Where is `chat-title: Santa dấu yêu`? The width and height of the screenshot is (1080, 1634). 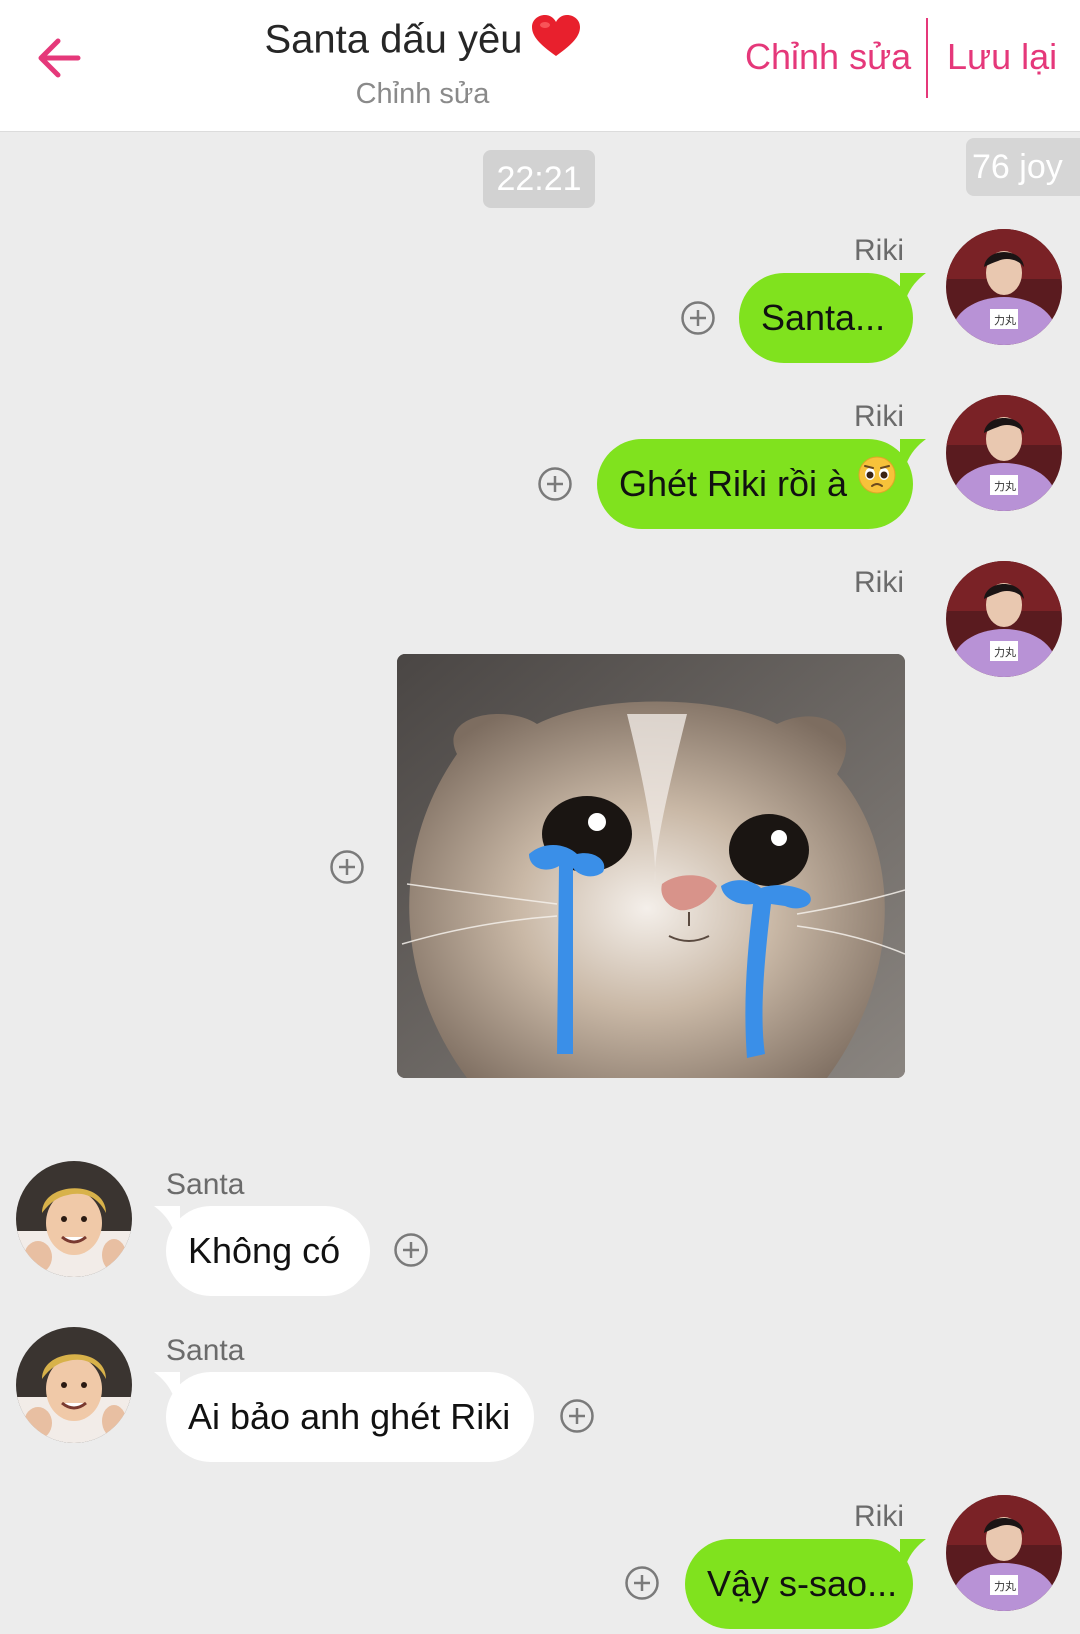 chat-title: Santa dấu yêu is located at coordinates (422, 42).